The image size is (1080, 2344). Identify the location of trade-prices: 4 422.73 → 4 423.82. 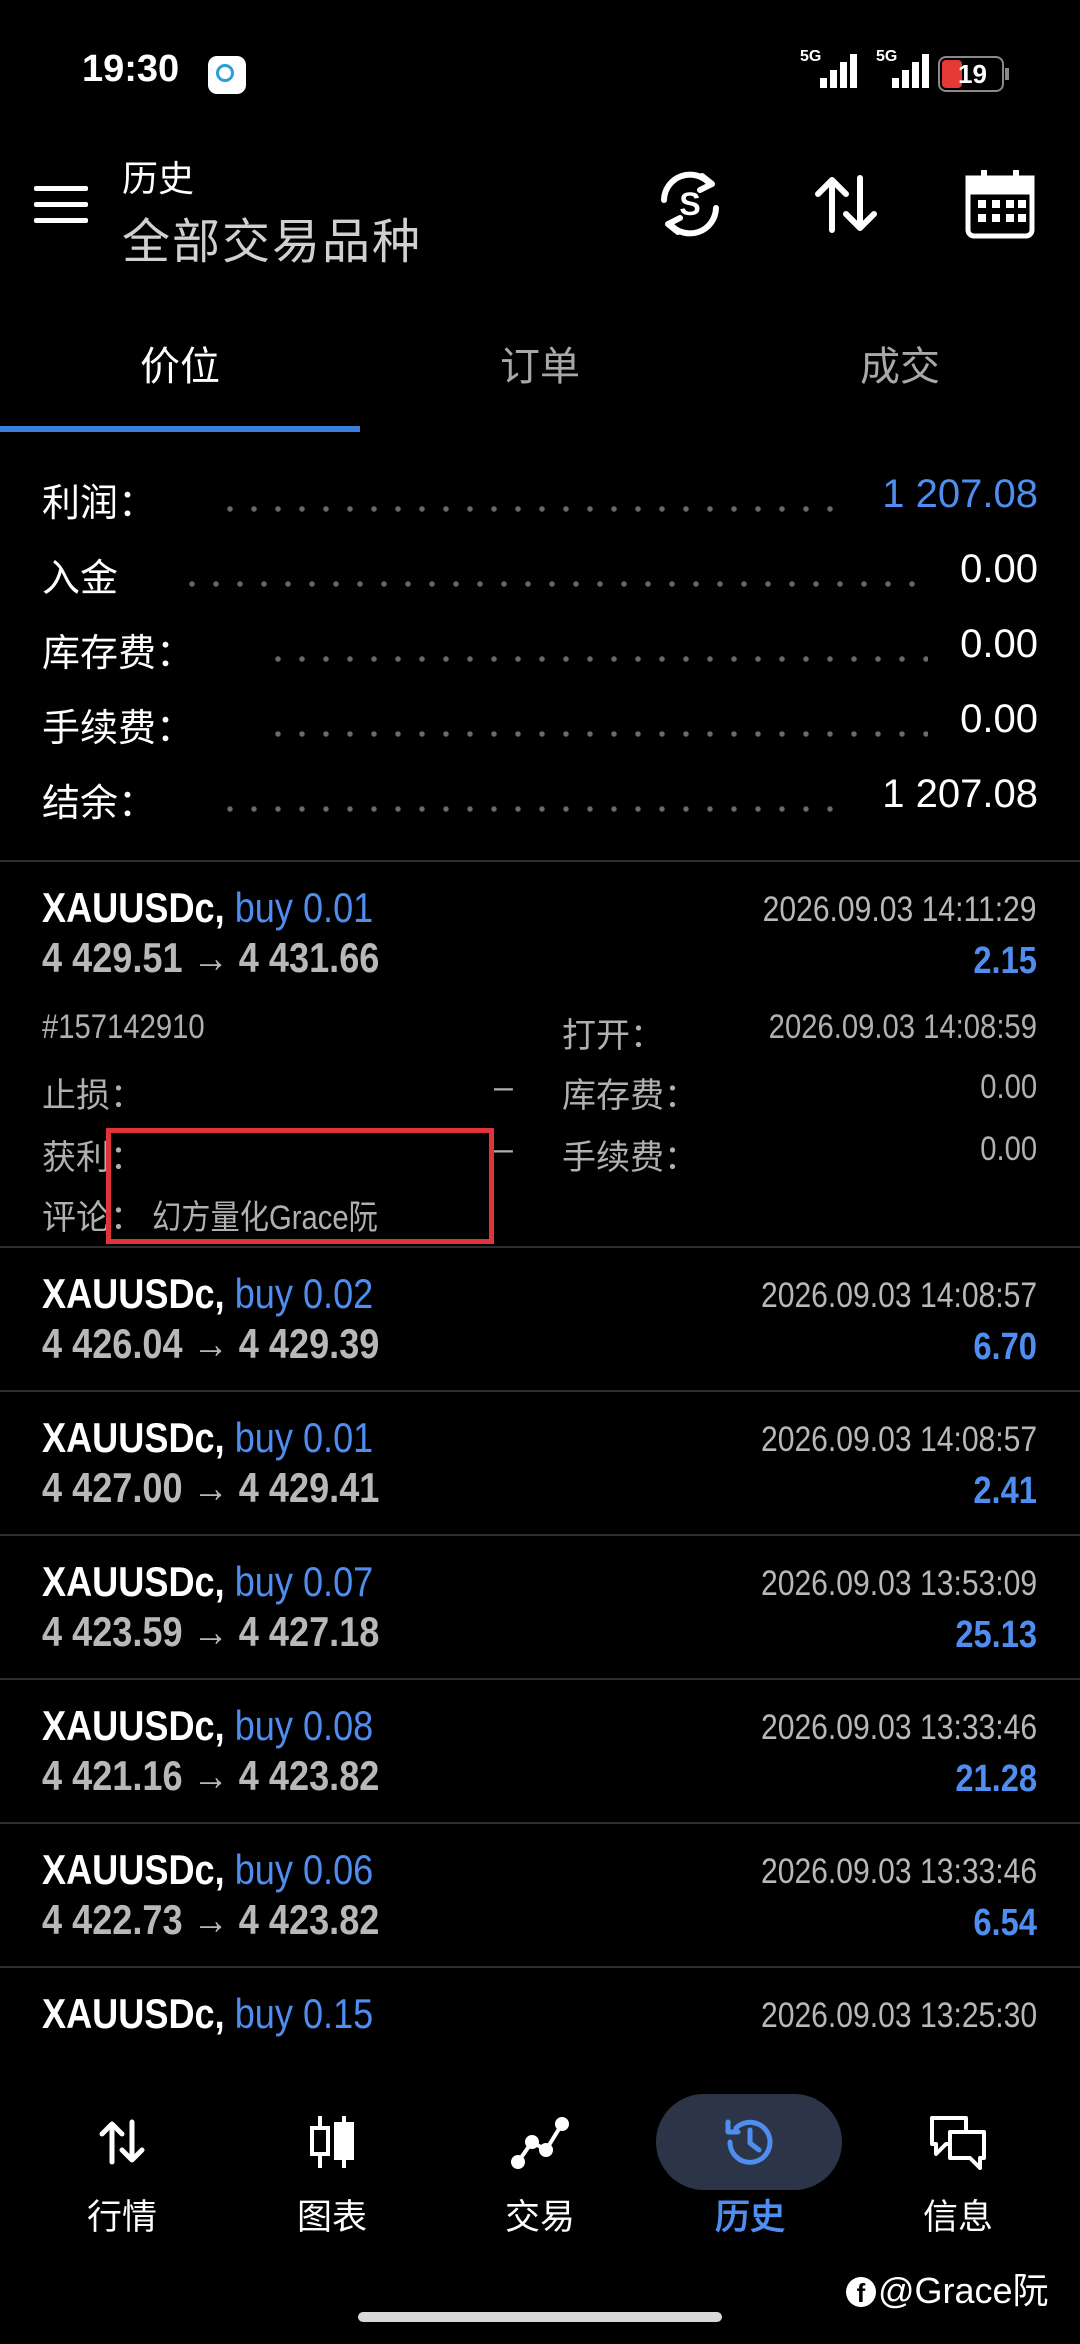
(211, 1919).